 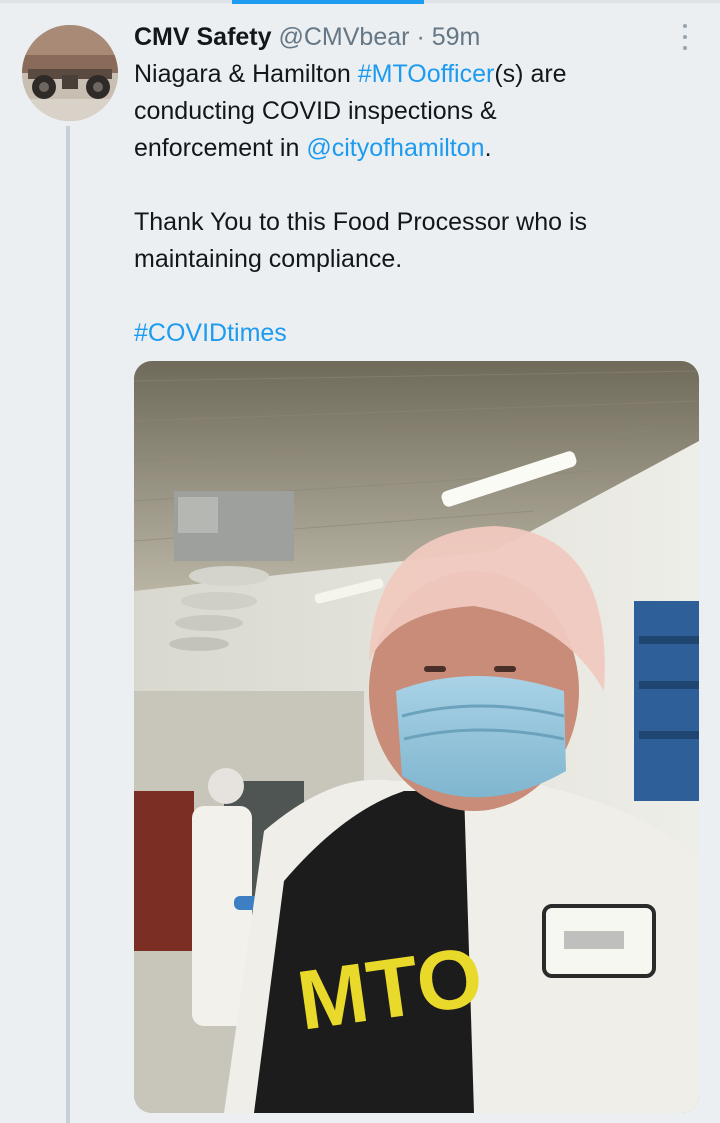 I want to click on tweet-text-segment: enforcement in, so click(x=220, y=148).